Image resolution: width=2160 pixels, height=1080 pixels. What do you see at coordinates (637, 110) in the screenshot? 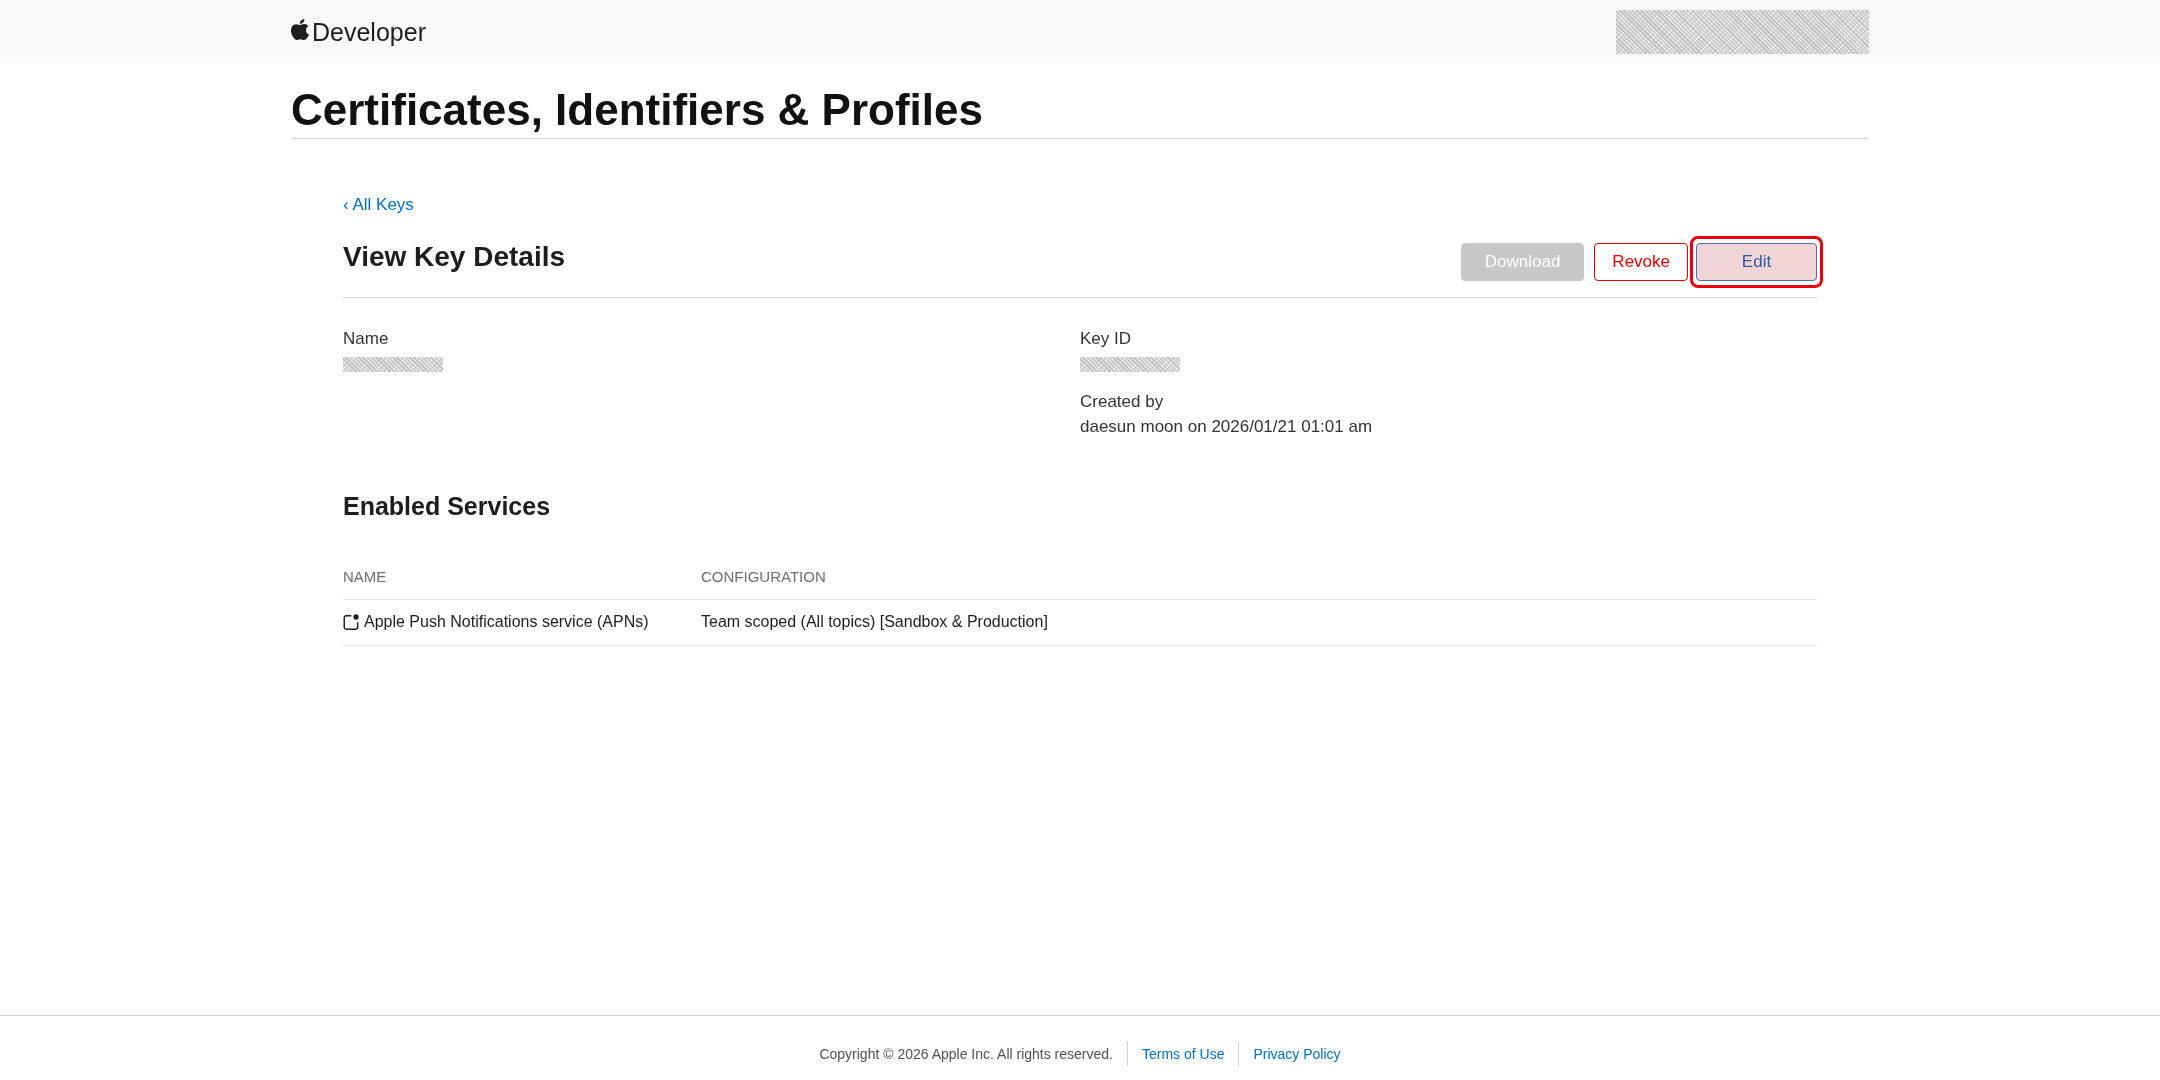
I see `page-title: Certificates, Identifiers & Profiles` at bounding box center [637, 110].